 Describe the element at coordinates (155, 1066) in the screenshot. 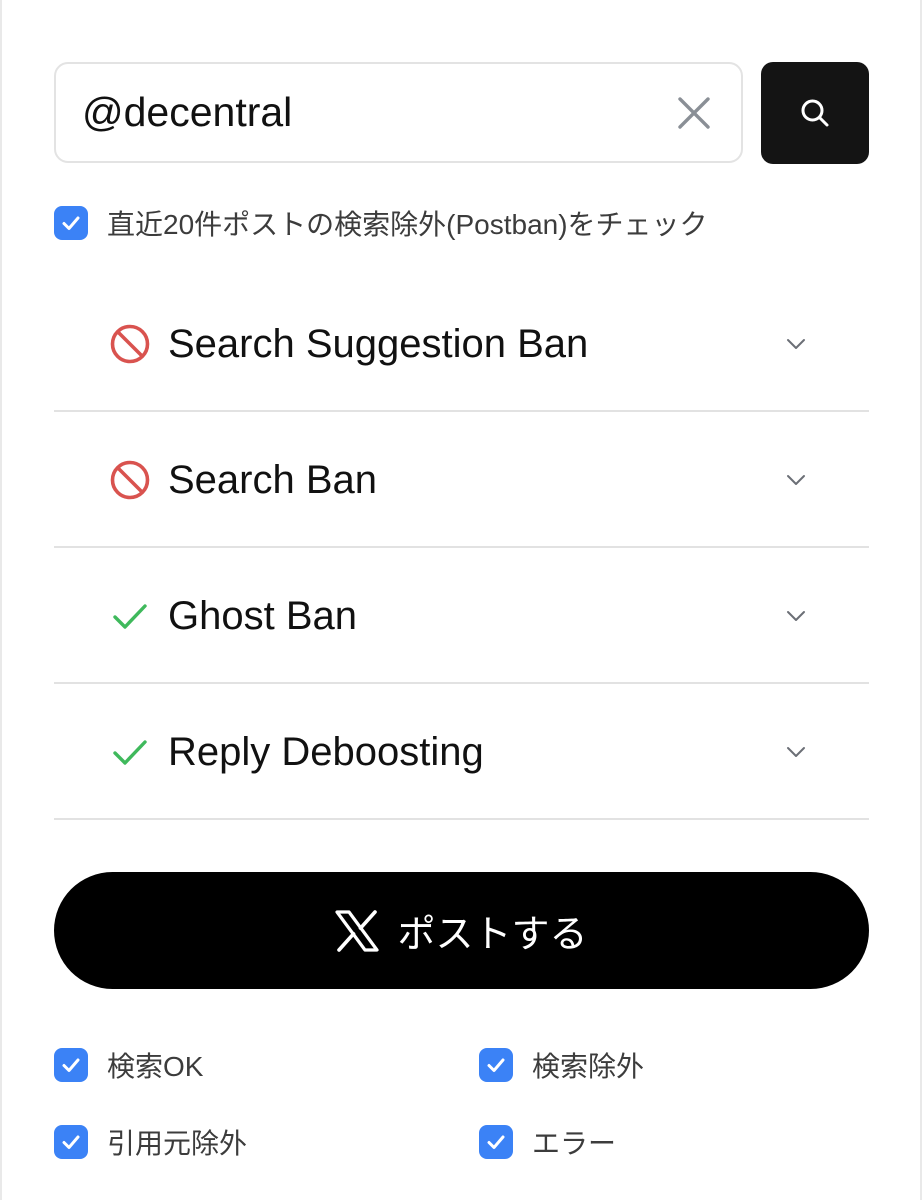

I see `filter-label: 検索OK` at that location.